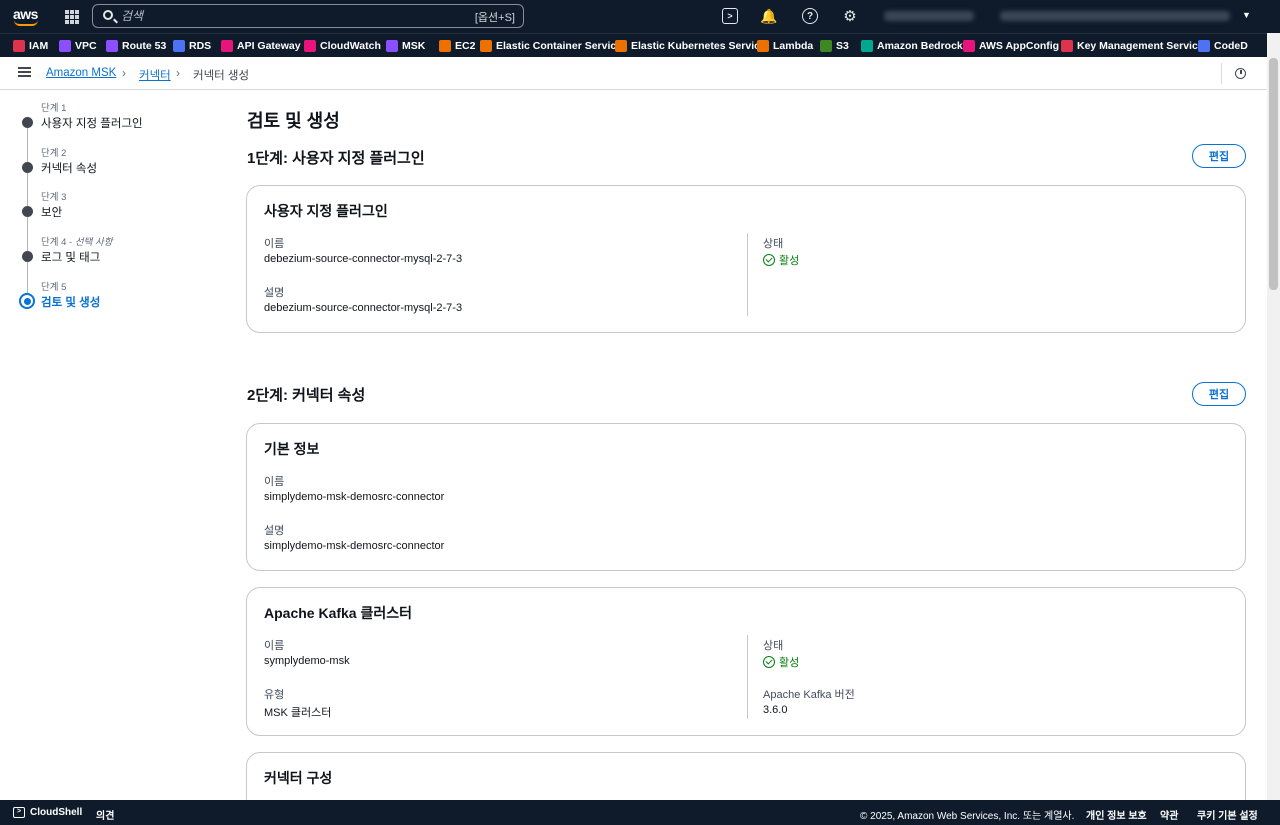 Image resolution: width=1280 pixels, height=825 pixels. I want to click on step-label: 로그 및 태그, so click(70, 257).